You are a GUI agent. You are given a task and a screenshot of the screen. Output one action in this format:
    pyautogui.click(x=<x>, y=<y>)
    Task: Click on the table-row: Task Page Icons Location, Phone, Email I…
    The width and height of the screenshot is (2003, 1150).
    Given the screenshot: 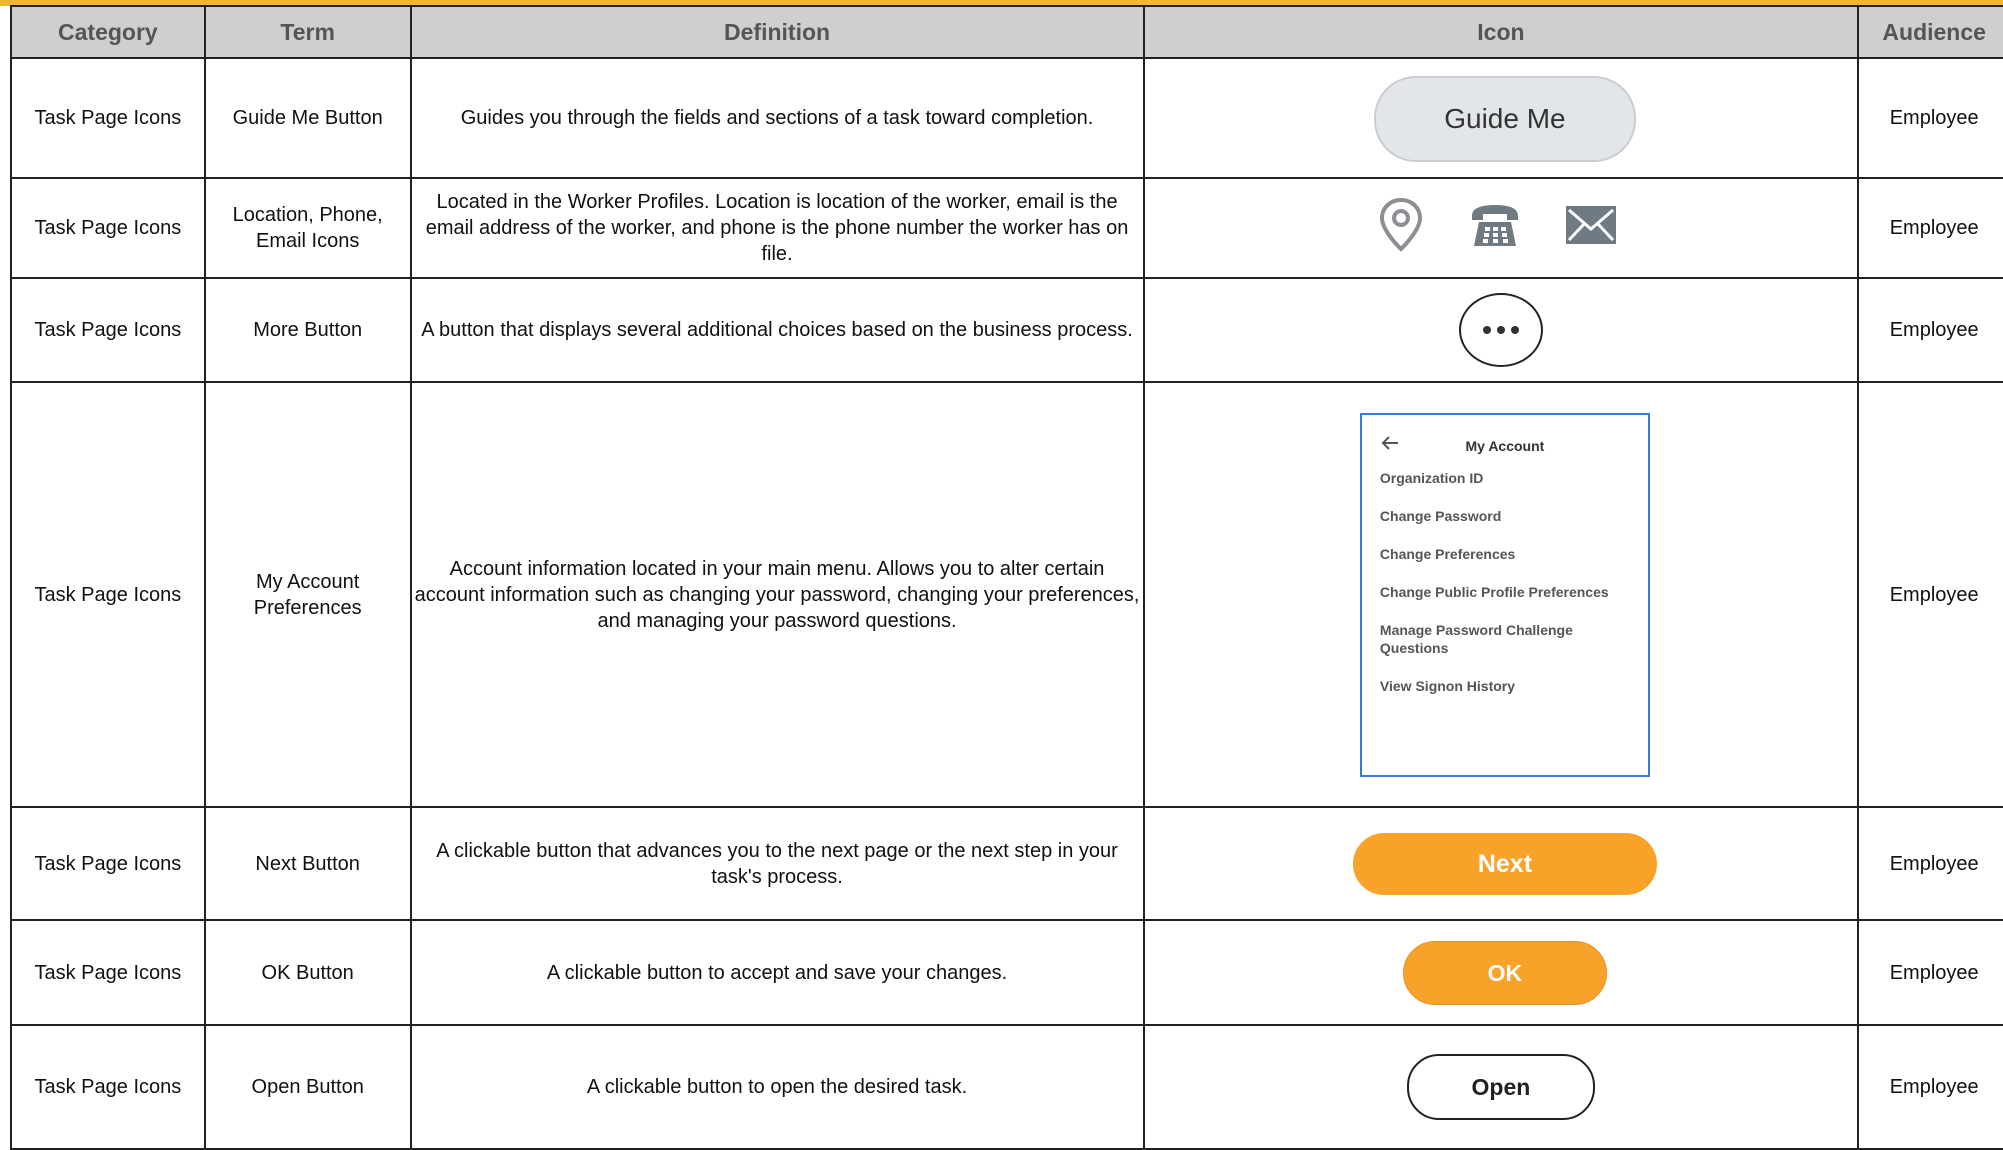 What is the action you would take?
    pyautogui.click(x=1006, y=228)
    